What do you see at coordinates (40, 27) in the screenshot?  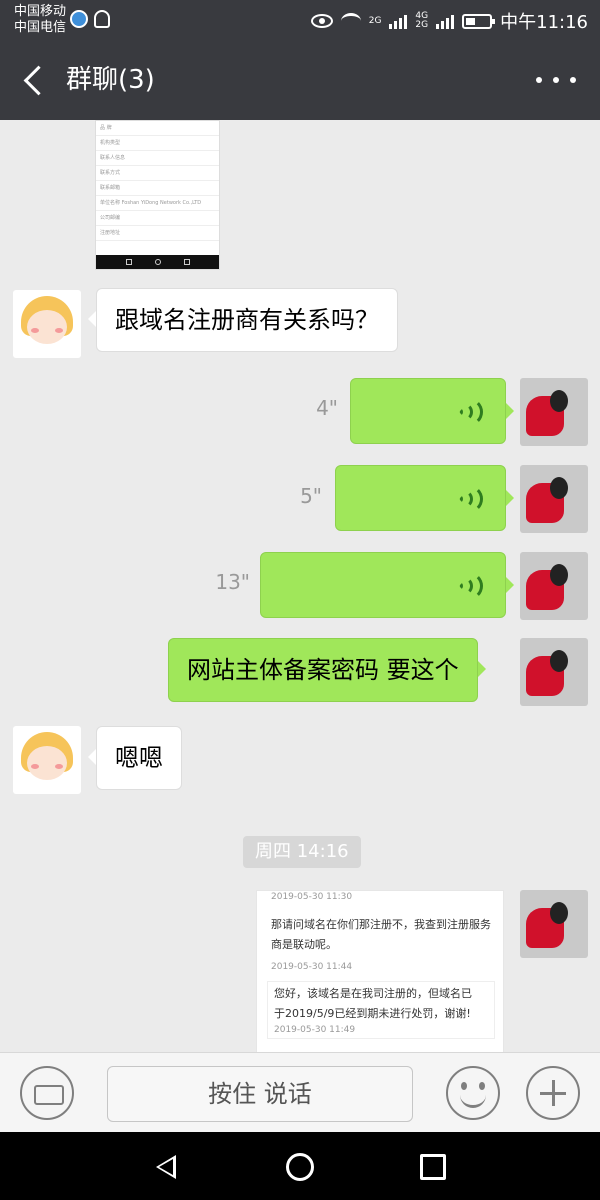 I see `carrier-2: 中国电信` at bounding box center [40, 27].